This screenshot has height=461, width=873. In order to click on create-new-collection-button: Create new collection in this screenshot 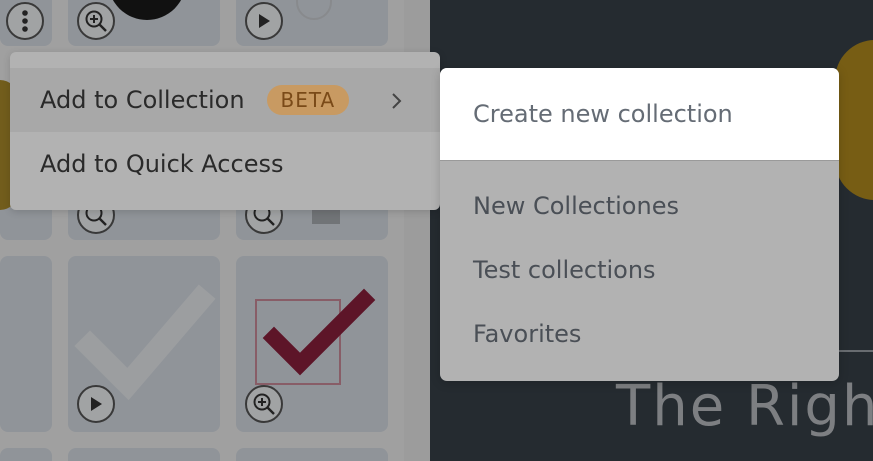, I will do `click(639, 114)`.